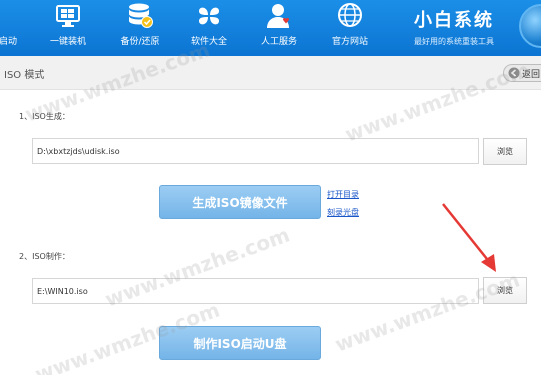 This screenshot has width=541, height=375. Describe the element at coordinates (140, 42) in the screenshot. I see `nav-item-label: 备份/还原` at that location.